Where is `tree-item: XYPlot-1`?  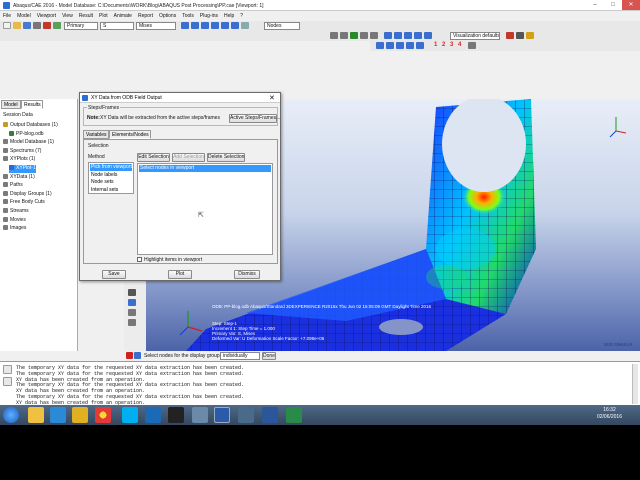 tree-item: XYPlot-1 is located at coordinates (22, 169).